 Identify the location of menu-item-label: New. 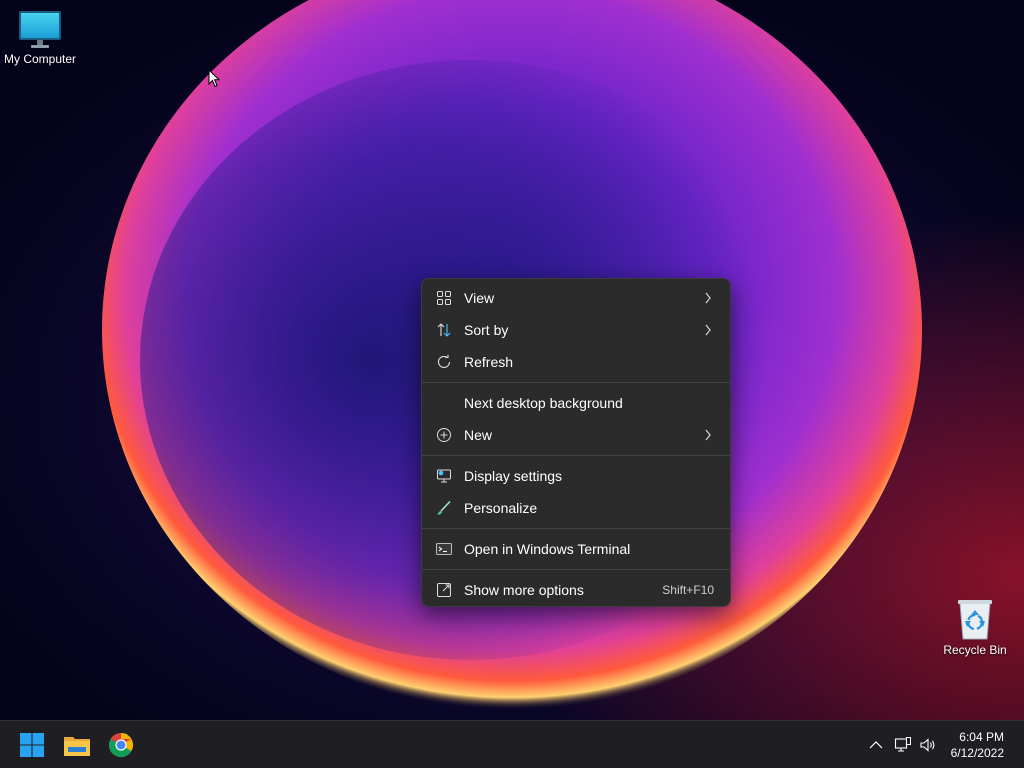
(478, 435).